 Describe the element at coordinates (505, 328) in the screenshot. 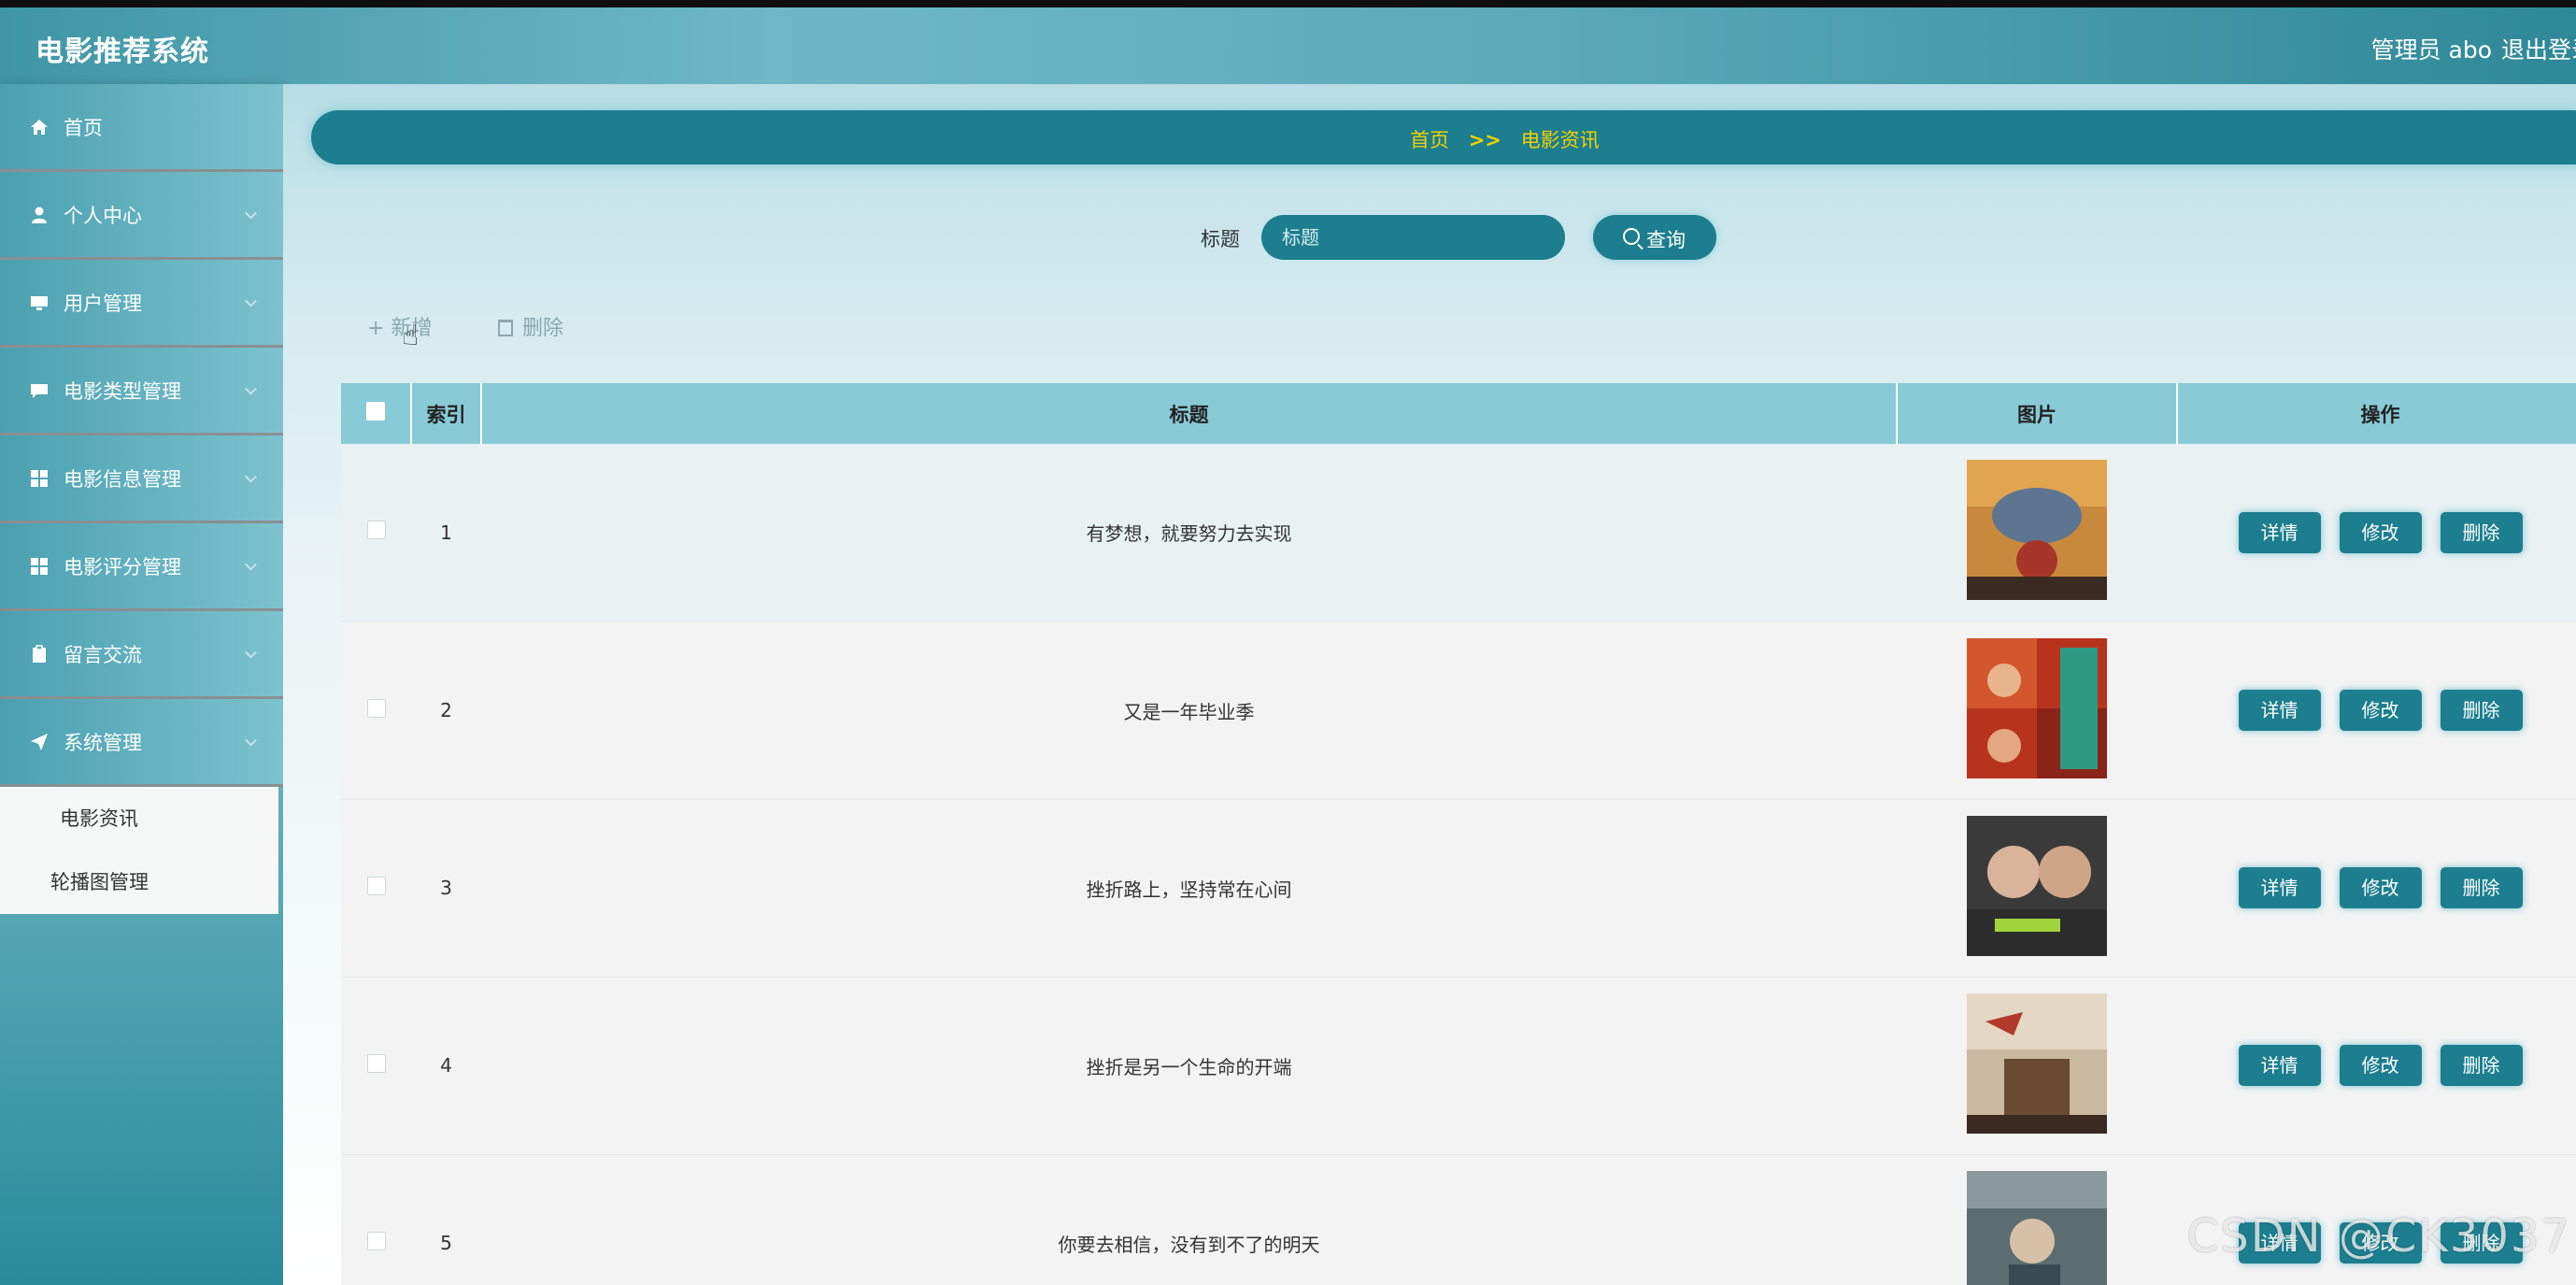

I see `trash-icon` at that location.